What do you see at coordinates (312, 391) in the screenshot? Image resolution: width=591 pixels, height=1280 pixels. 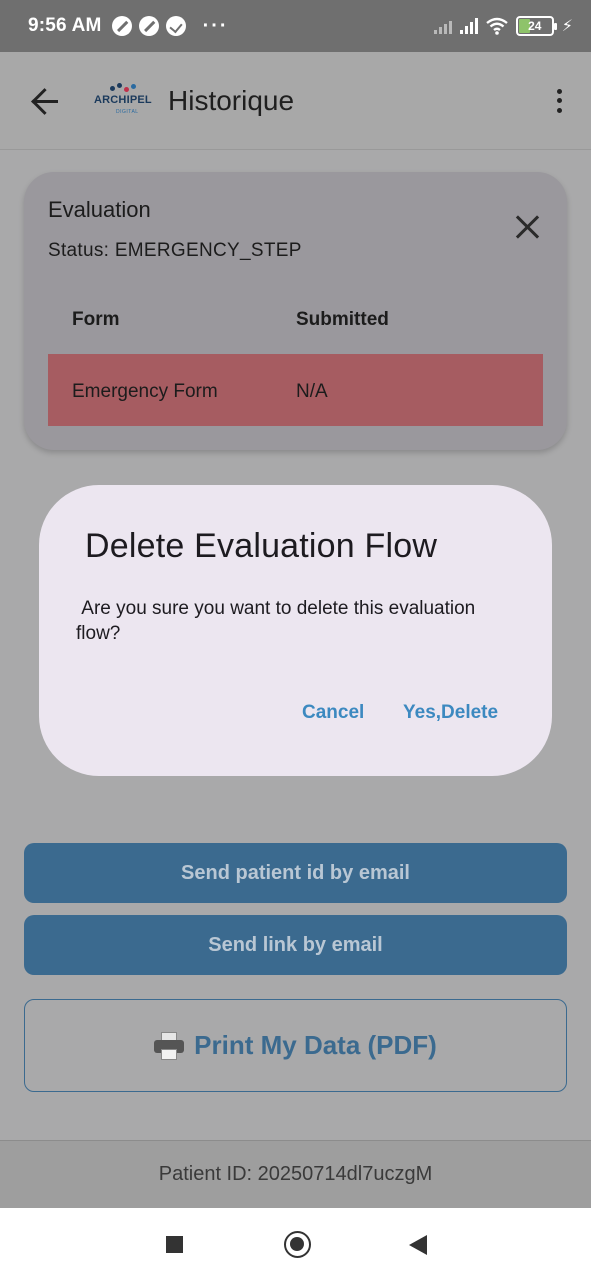 I see `table-cell-submitted: N/A` at bounding box center [312, 391].